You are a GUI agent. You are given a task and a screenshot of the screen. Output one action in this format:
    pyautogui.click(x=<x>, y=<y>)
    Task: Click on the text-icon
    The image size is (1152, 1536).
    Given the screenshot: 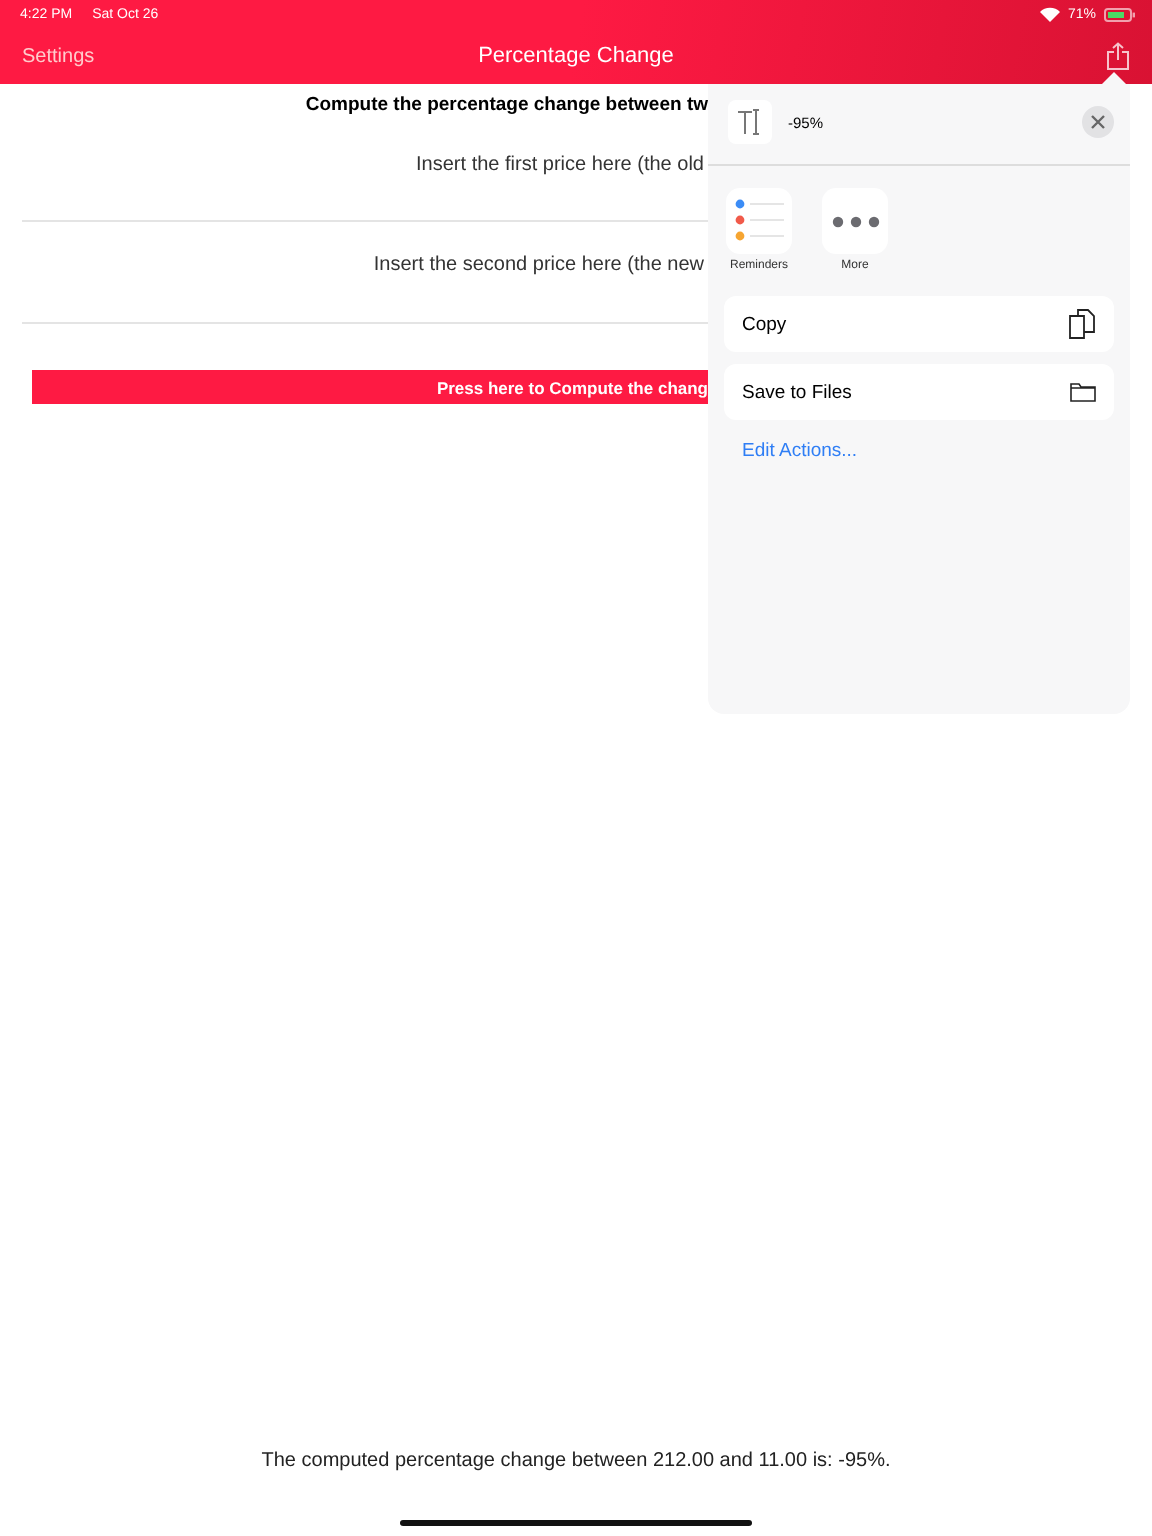 What is the action you would take?
    pyautogui.click(x=750, y=122)
    